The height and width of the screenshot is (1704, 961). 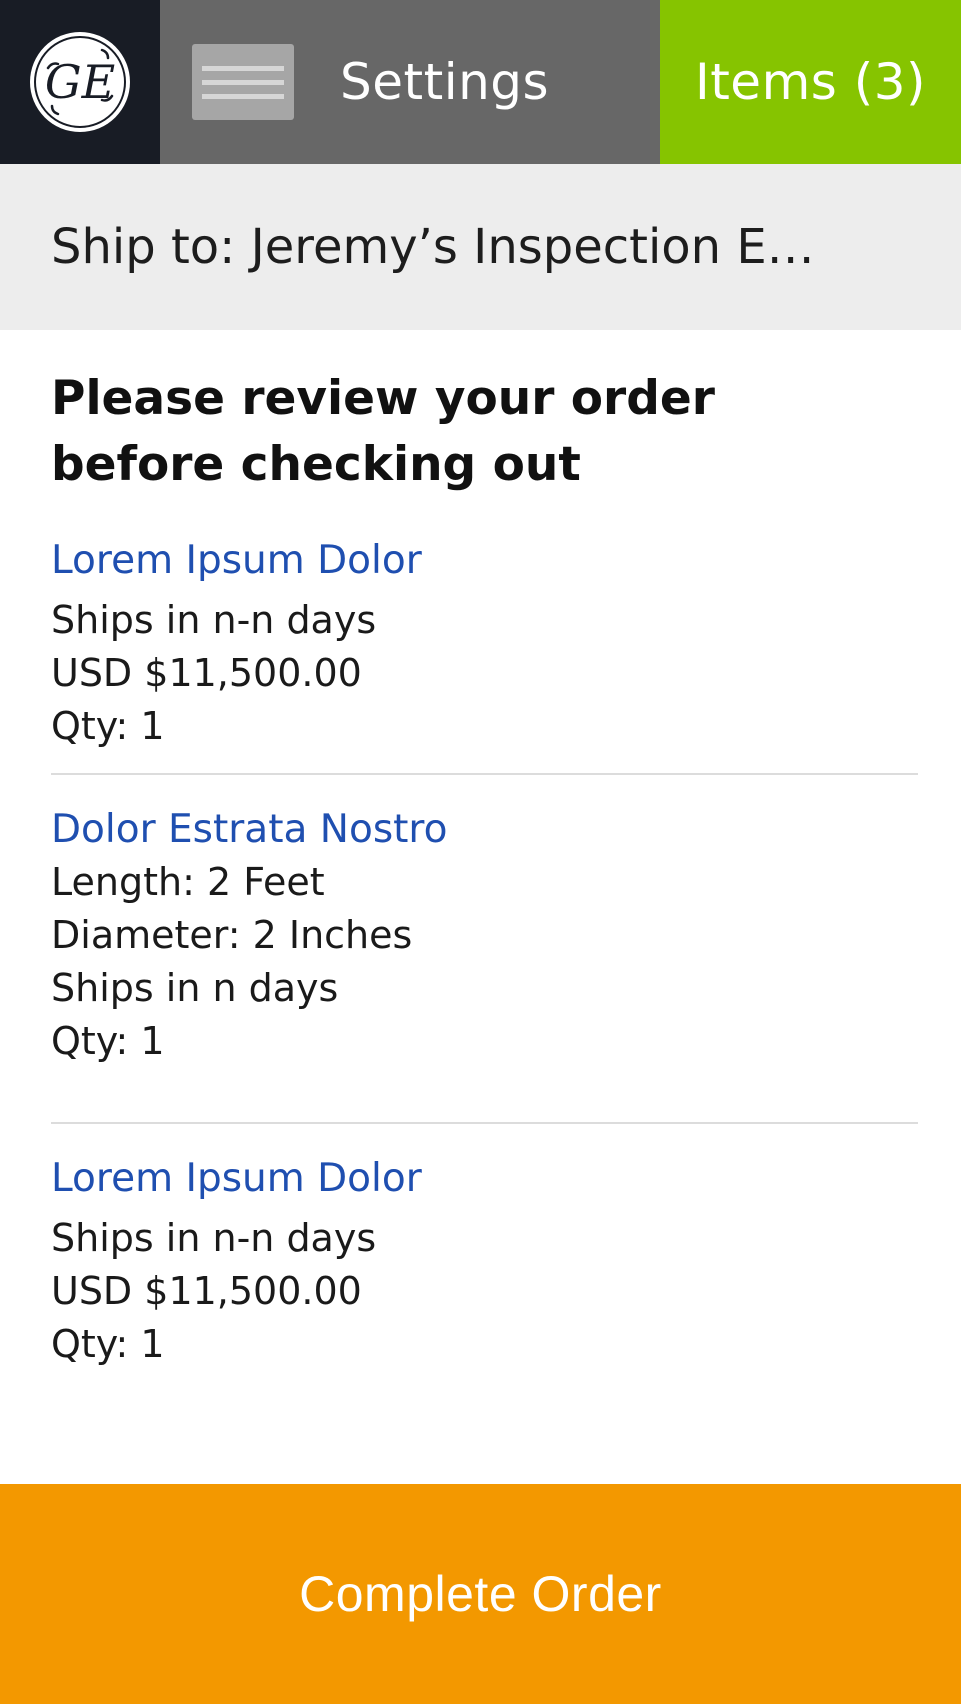 What do you see at coordinates (195, 988) in the screenshot?
I see `ship-time-text: Ships in n days` at bounding box center [195, 988].